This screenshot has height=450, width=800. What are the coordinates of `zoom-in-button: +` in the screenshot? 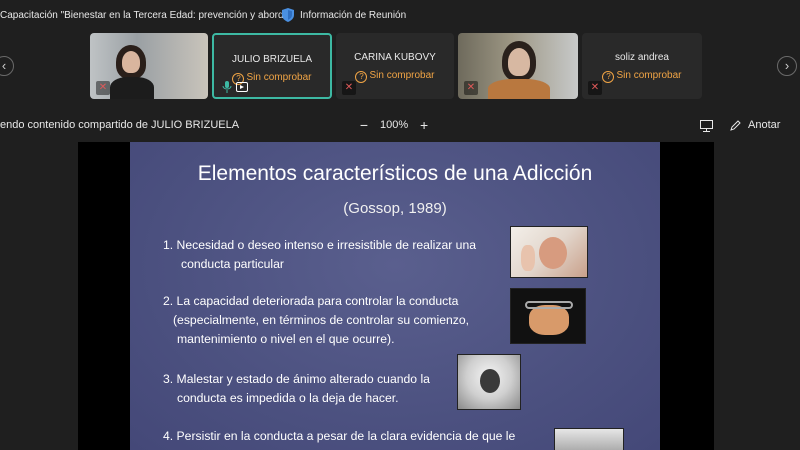 It's located at (424, 125).